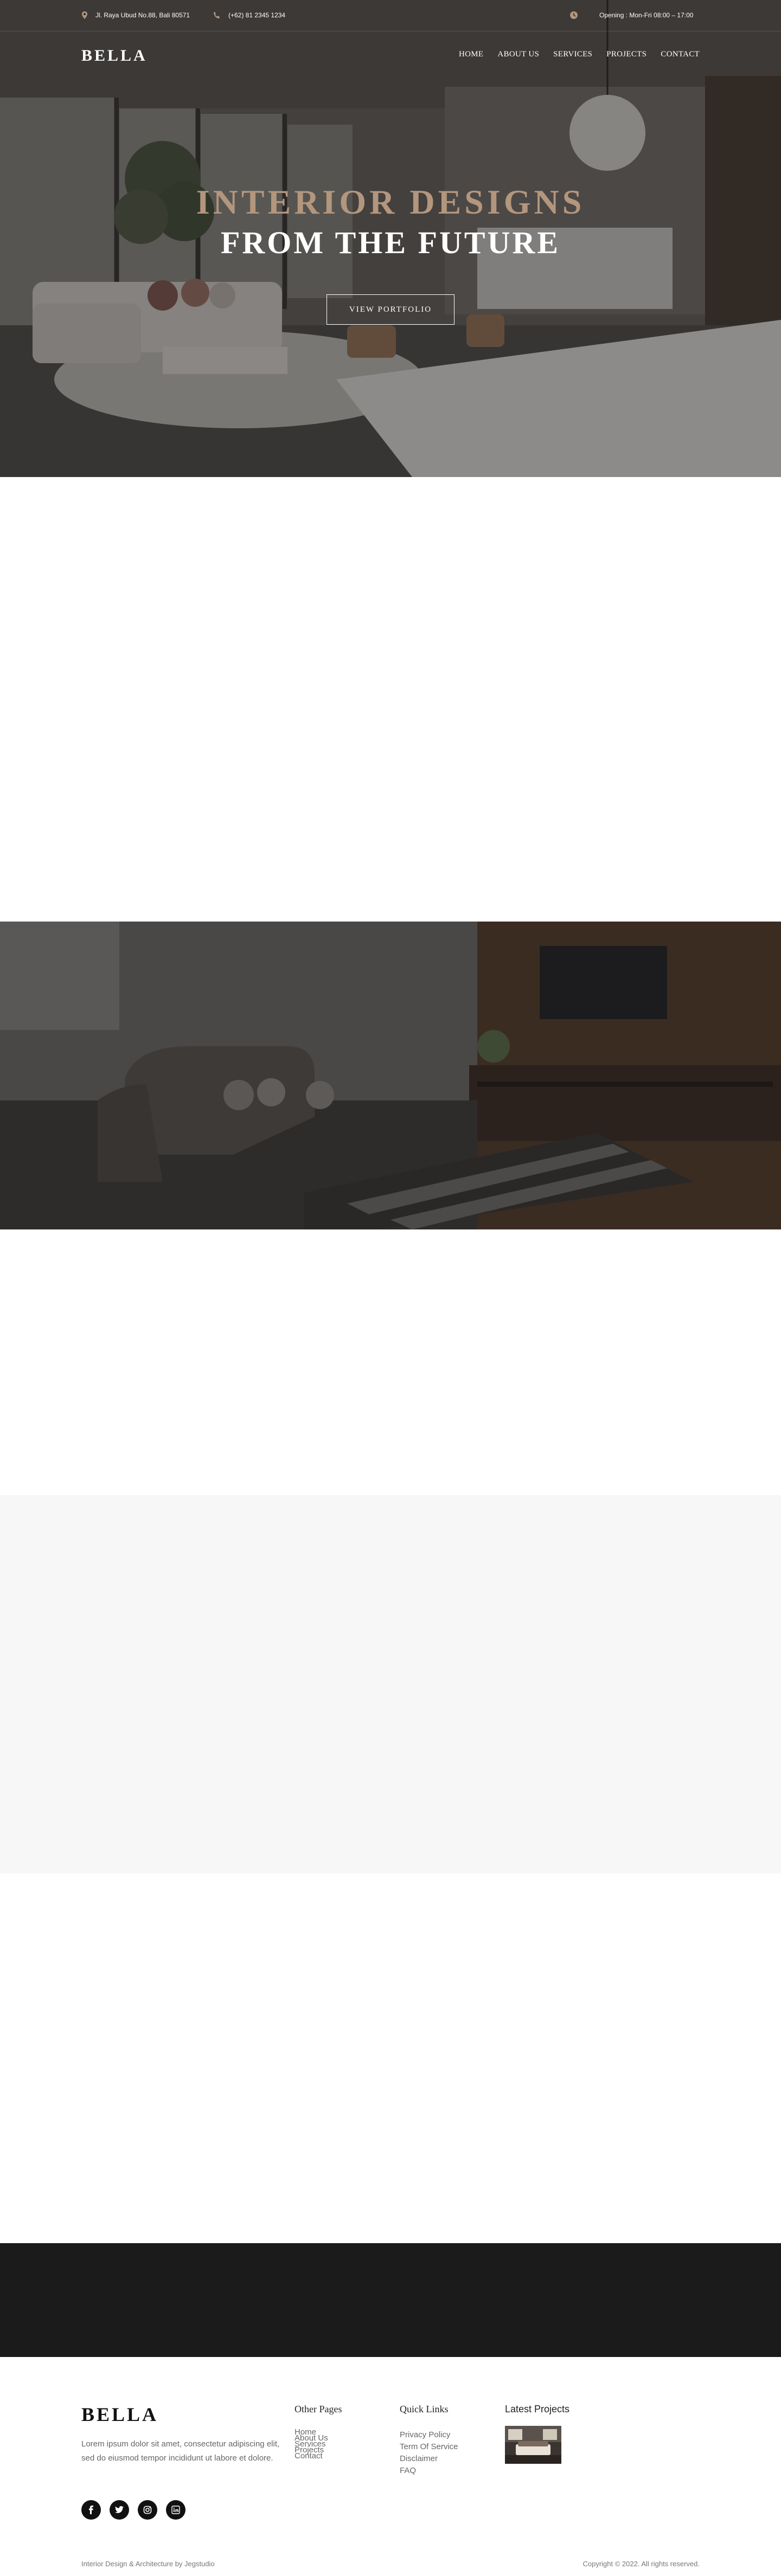 This screenshot has width=781, height=2576. Describe the element at coordinates (533, 2445) in the screenshot. I see `latest-project-thumbnail` at that location.